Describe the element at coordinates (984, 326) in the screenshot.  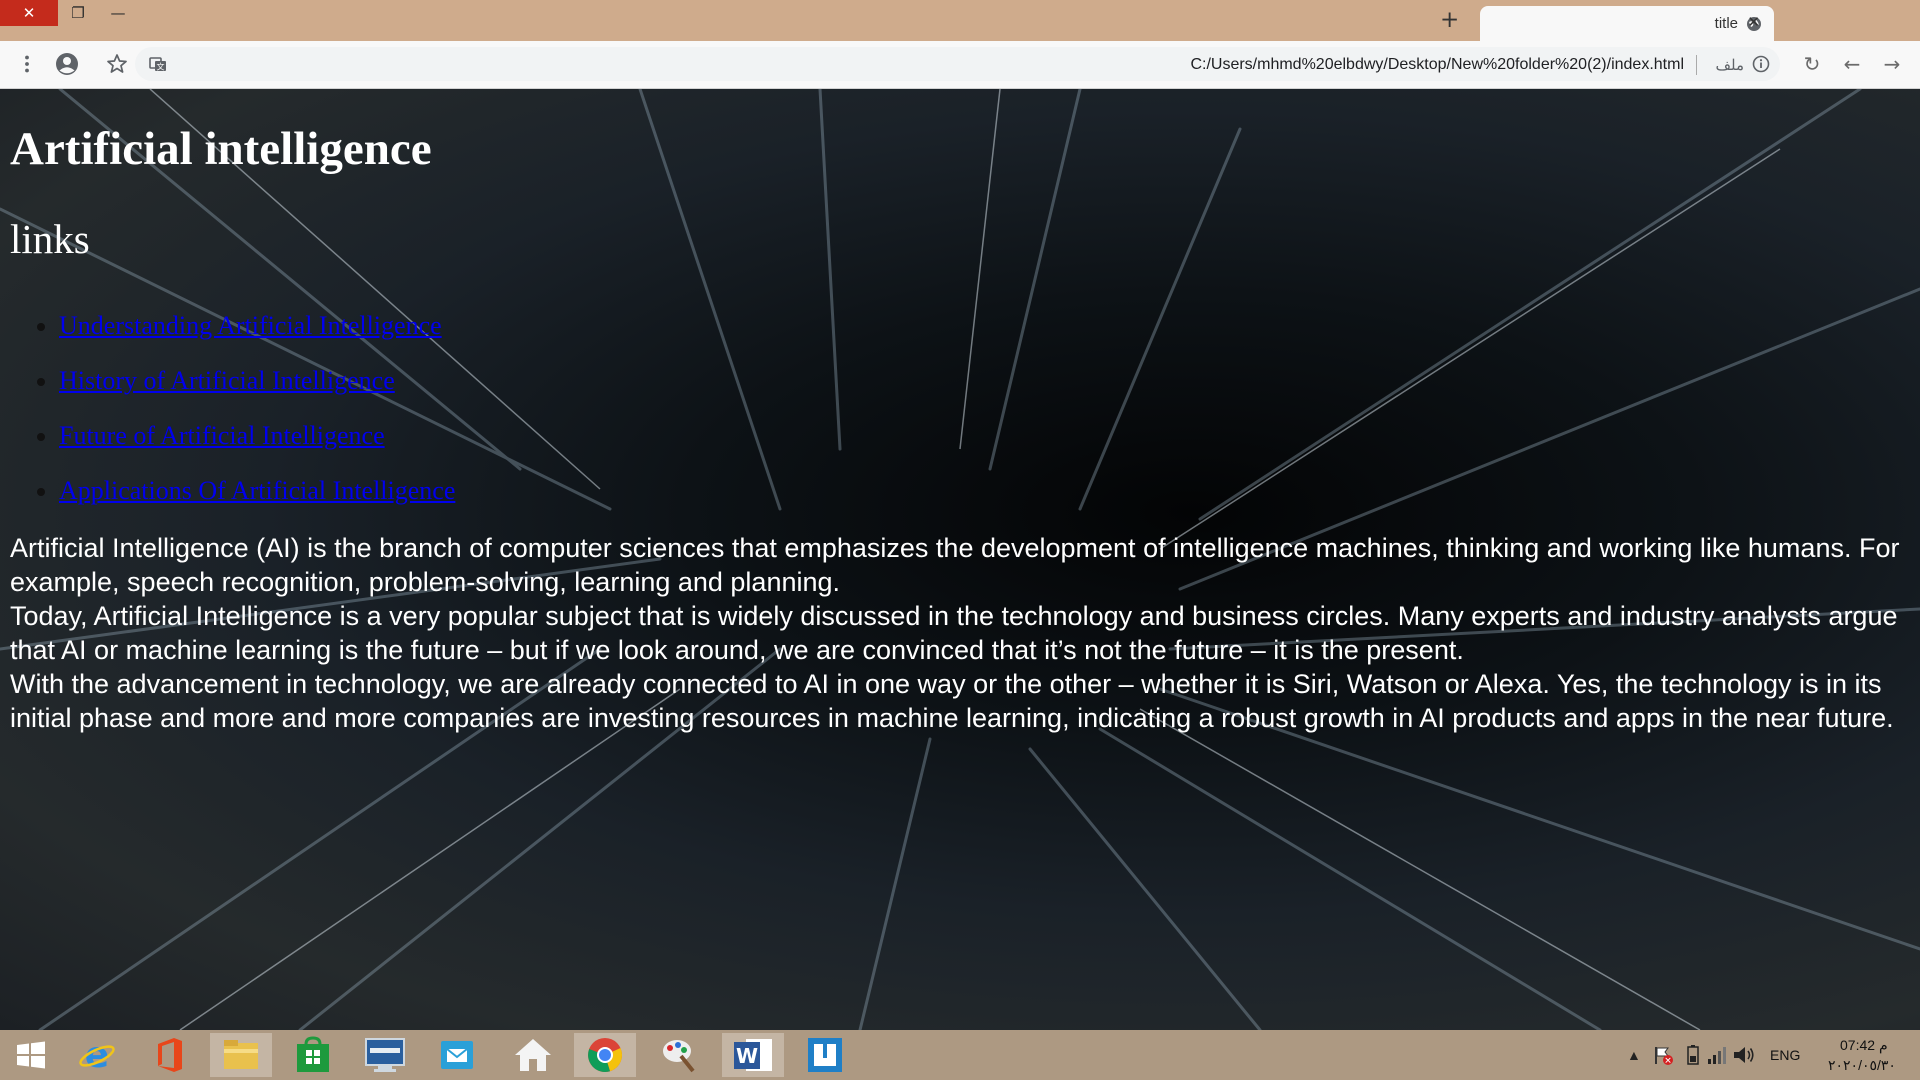
I see `list-item: Understanding Artificial Intelligence` at that location.